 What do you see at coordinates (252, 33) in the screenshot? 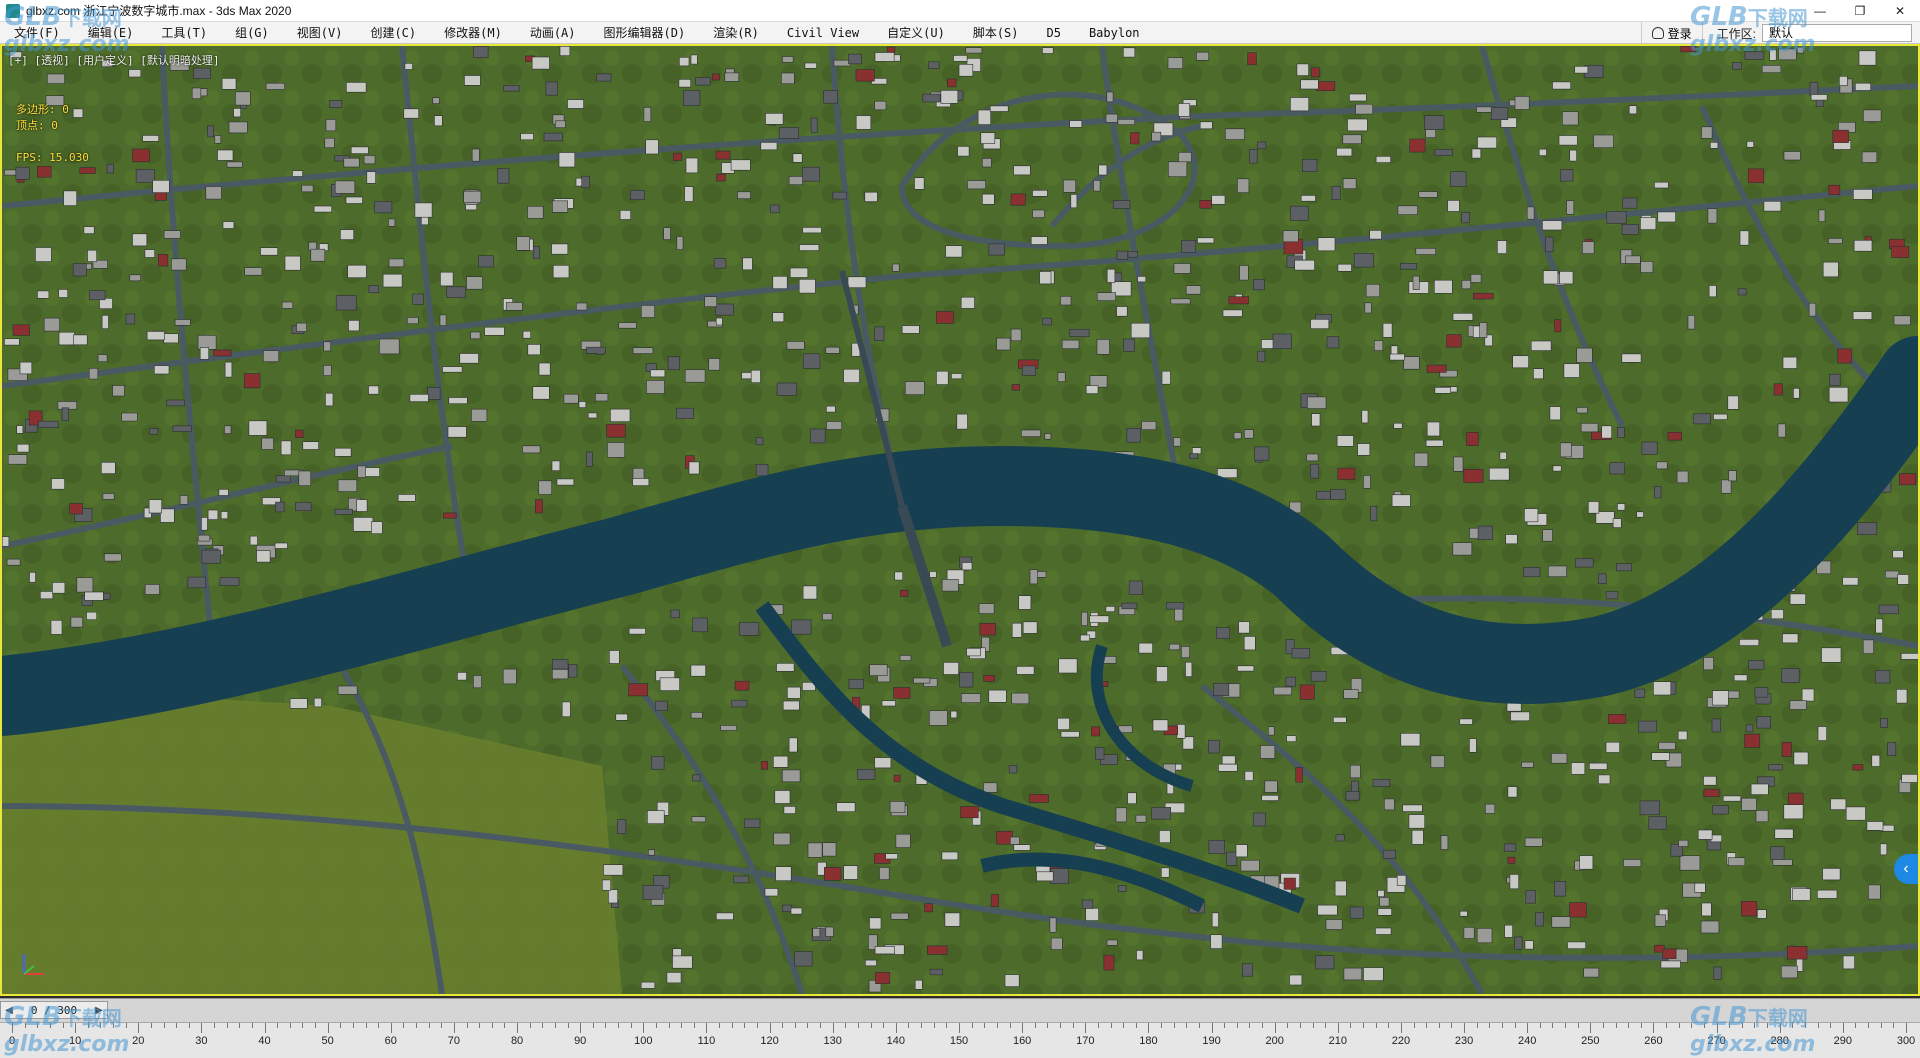
I see `menu-group: 组(G)` at bounding box center [252, 33].